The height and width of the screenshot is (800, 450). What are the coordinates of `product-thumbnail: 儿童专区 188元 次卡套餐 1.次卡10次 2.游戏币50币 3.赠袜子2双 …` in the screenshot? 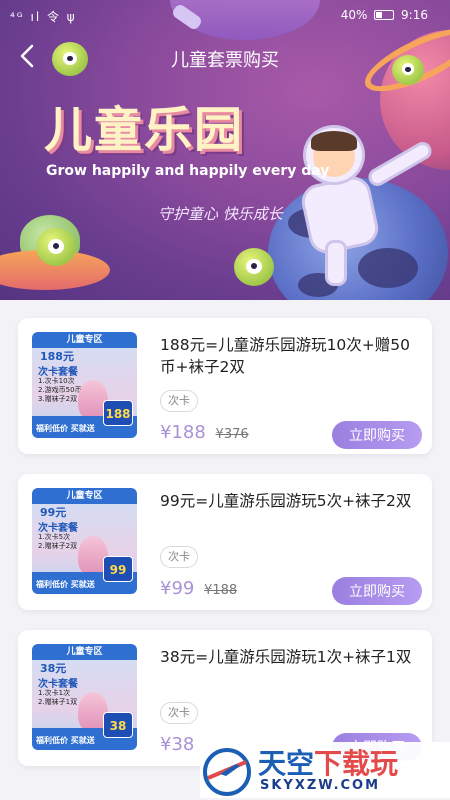 It's located at (84, 385).